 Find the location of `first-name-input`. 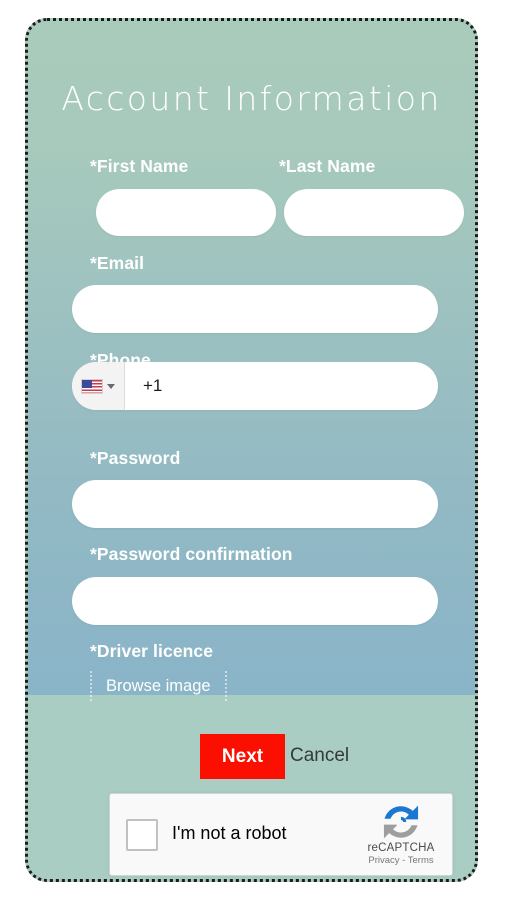

first-name-input is located at coordinates (186, 212).